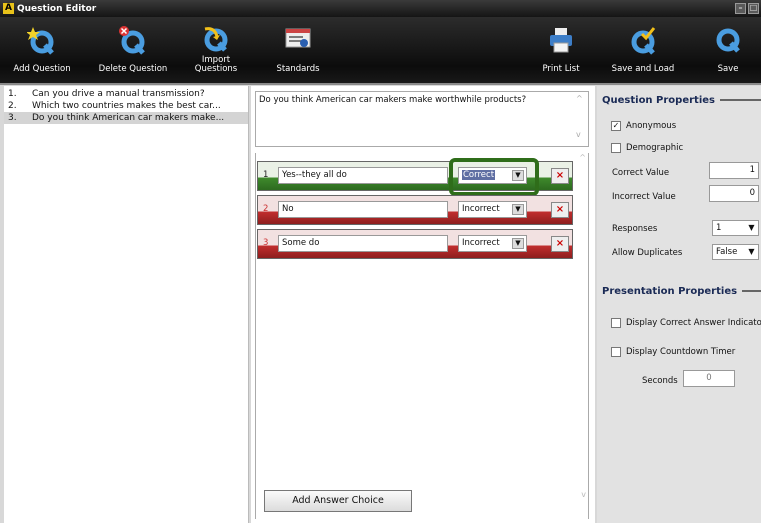  I want to click on answer-row: 1 Yes--they all do Correct ▼ ×, so click(415, 177).